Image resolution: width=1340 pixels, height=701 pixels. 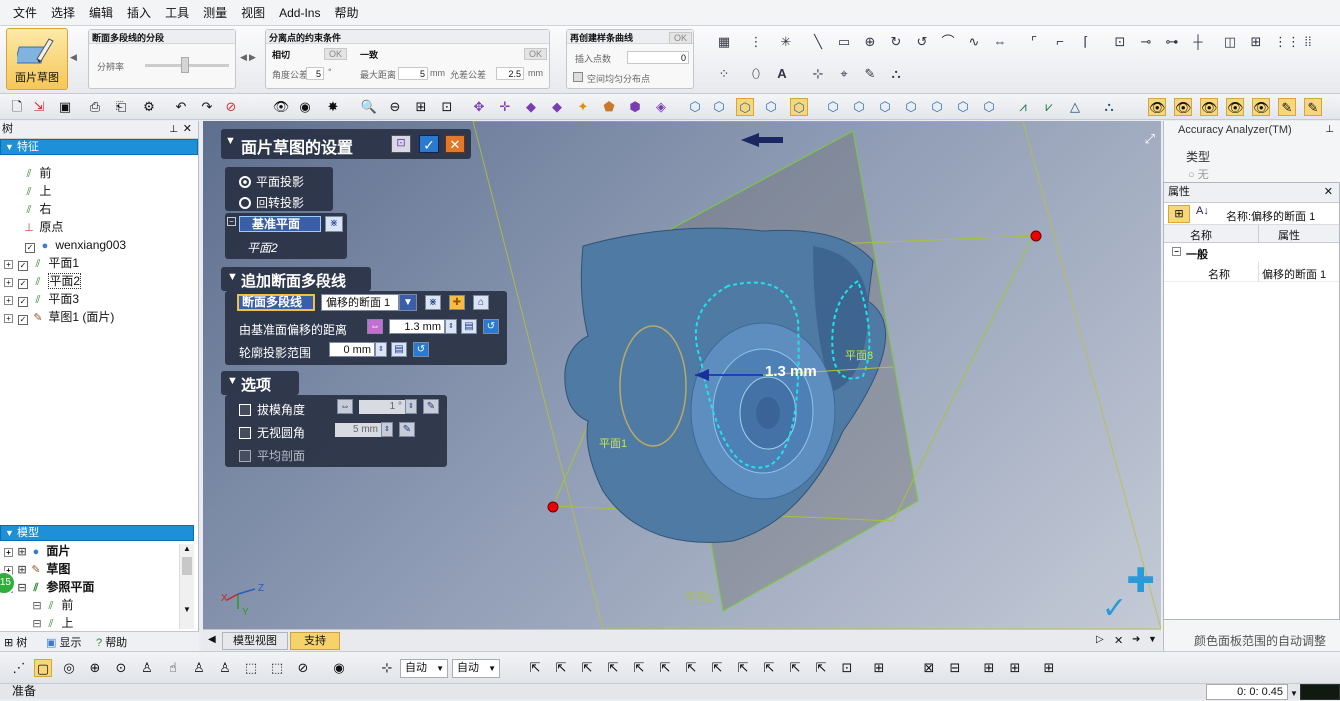 What do you see at coordinates (63, 12) in the screenshot?
I see `menu-select: 选择` at bounding box center [63, 12].